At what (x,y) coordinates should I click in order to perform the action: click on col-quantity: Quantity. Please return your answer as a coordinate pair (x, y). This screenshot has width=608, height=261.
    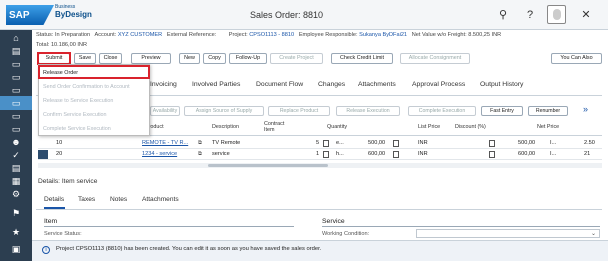
    Looking at the image, I should click on (337, 127).